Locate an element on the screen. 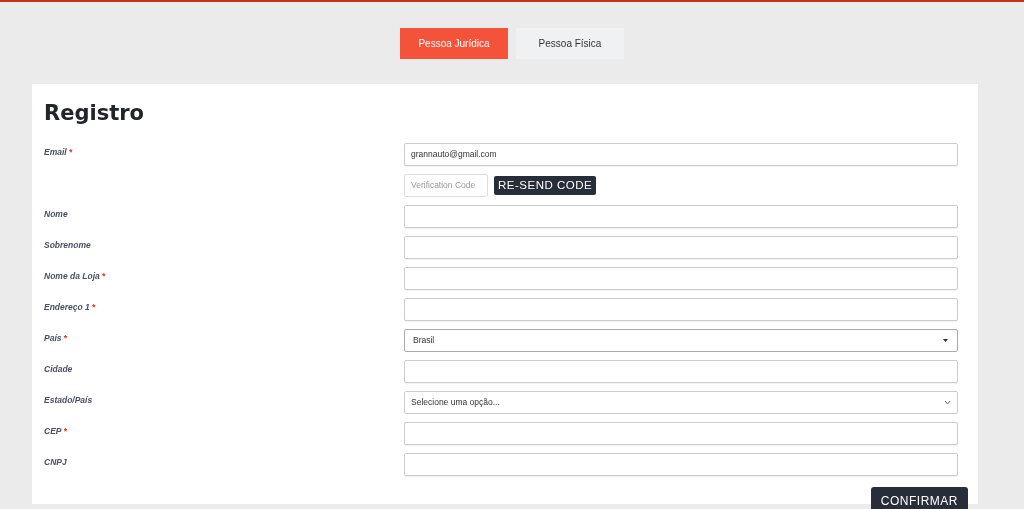  field-label: Endereço 1 is located at coordinates (67, 306).